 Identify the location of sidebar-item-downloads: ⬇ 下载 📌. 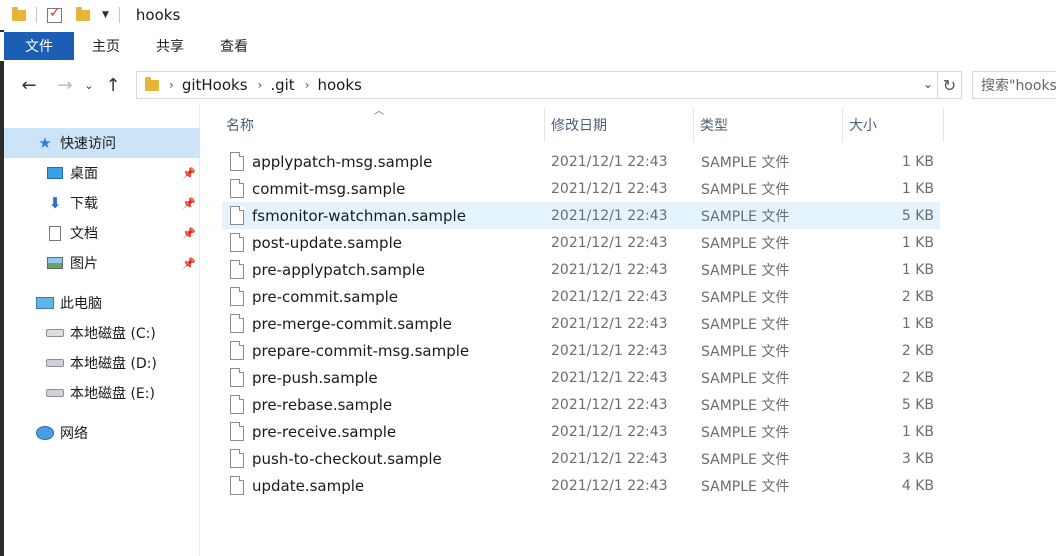
(102, 203).